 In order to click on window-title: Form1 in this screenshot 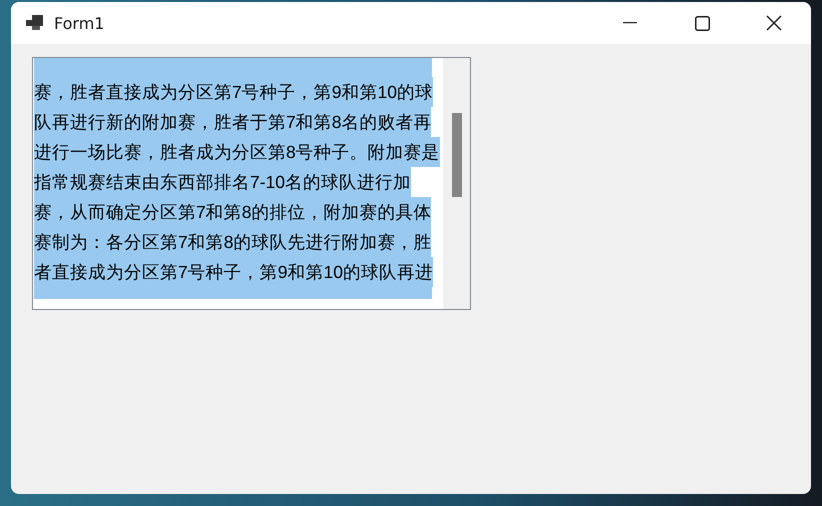, I will do `click(79, 23)`.